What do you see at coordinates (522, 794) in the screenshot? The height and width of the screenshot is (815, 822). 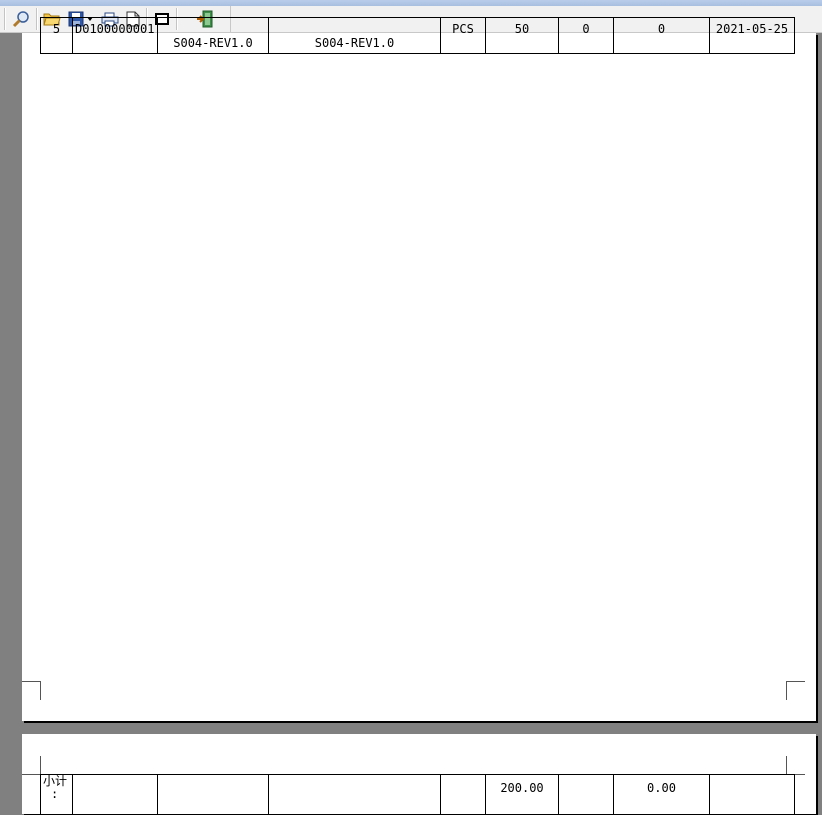 I see `quantity-total-cell: 200.00` at bounding box center [522, 794].